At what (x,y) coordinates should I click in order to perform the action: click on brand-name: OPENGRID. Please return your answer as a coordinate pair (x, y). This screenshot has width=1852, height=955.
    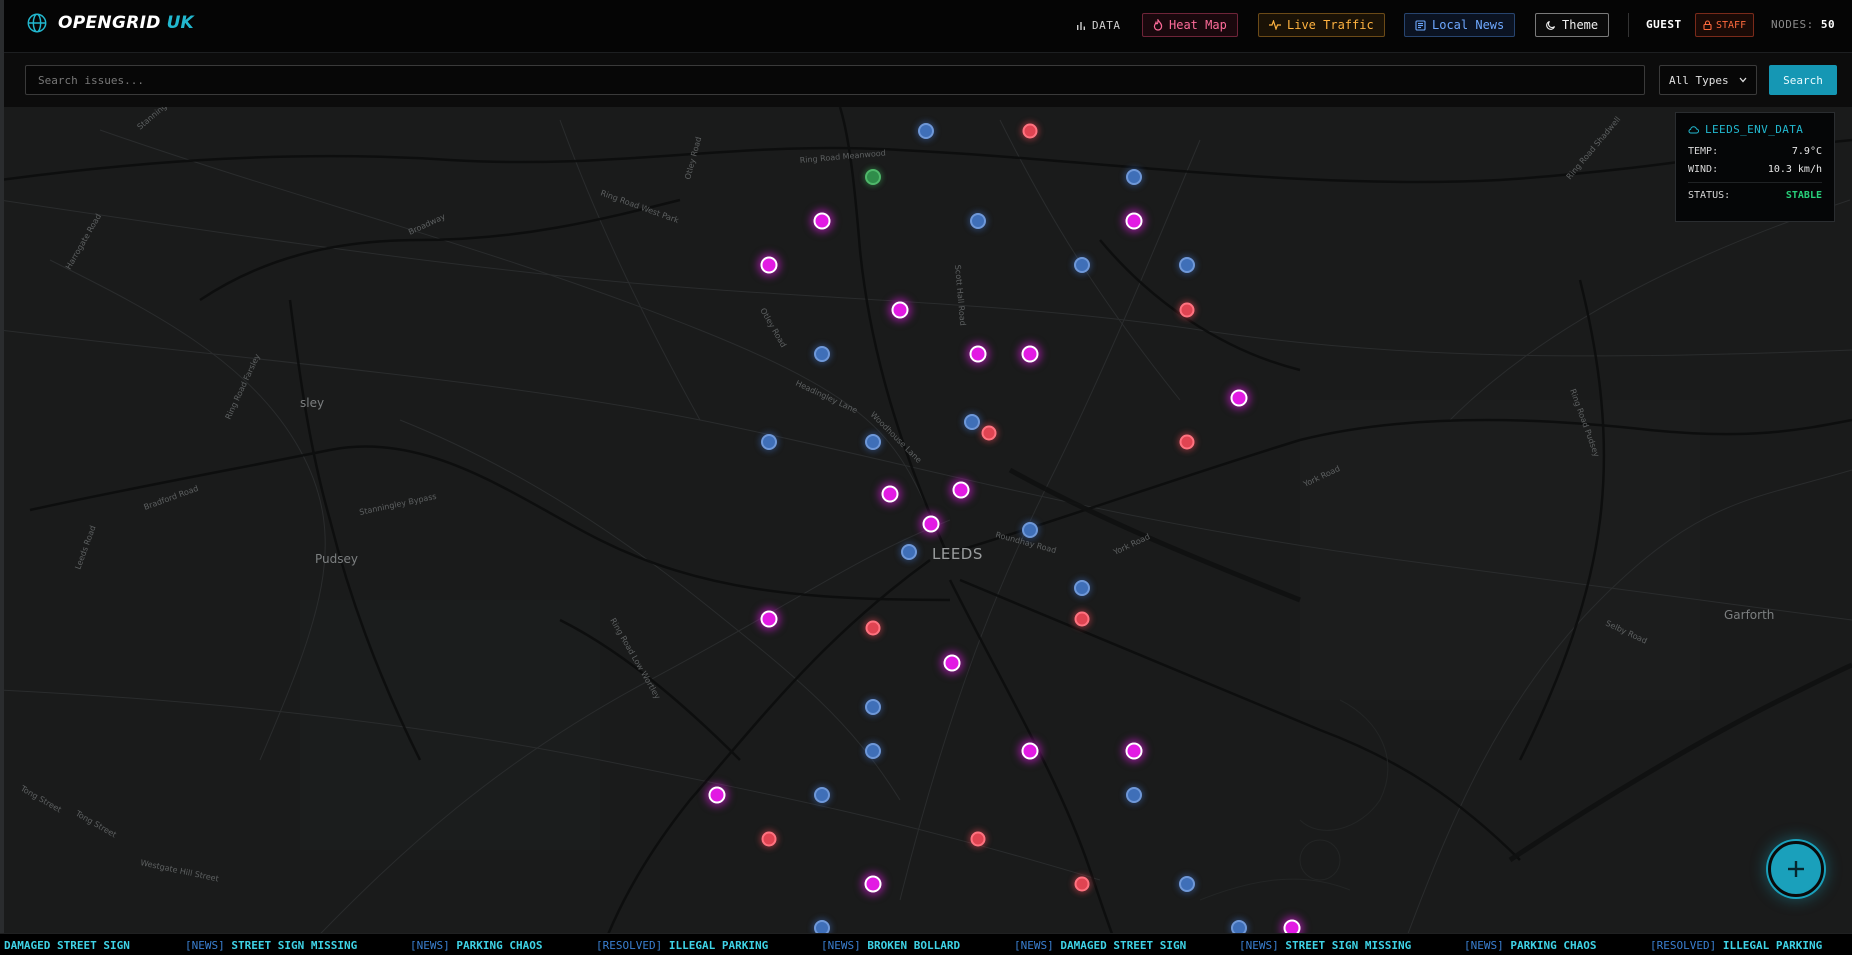
    Looking at the image, I should click on (109, 23).